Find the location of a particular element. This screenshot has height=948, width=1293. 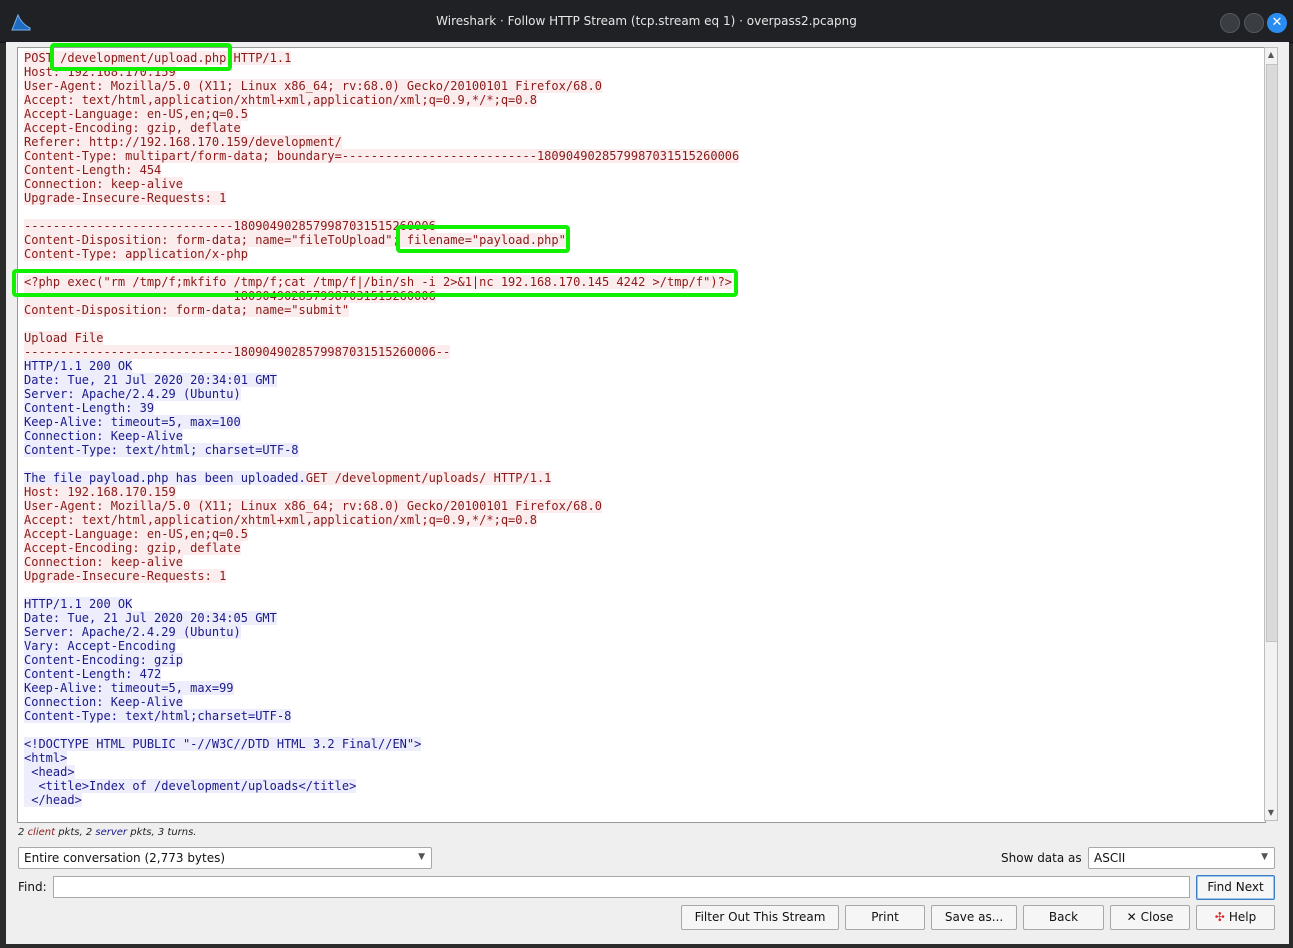

print-button: Print is located at coordinates (885, 917).